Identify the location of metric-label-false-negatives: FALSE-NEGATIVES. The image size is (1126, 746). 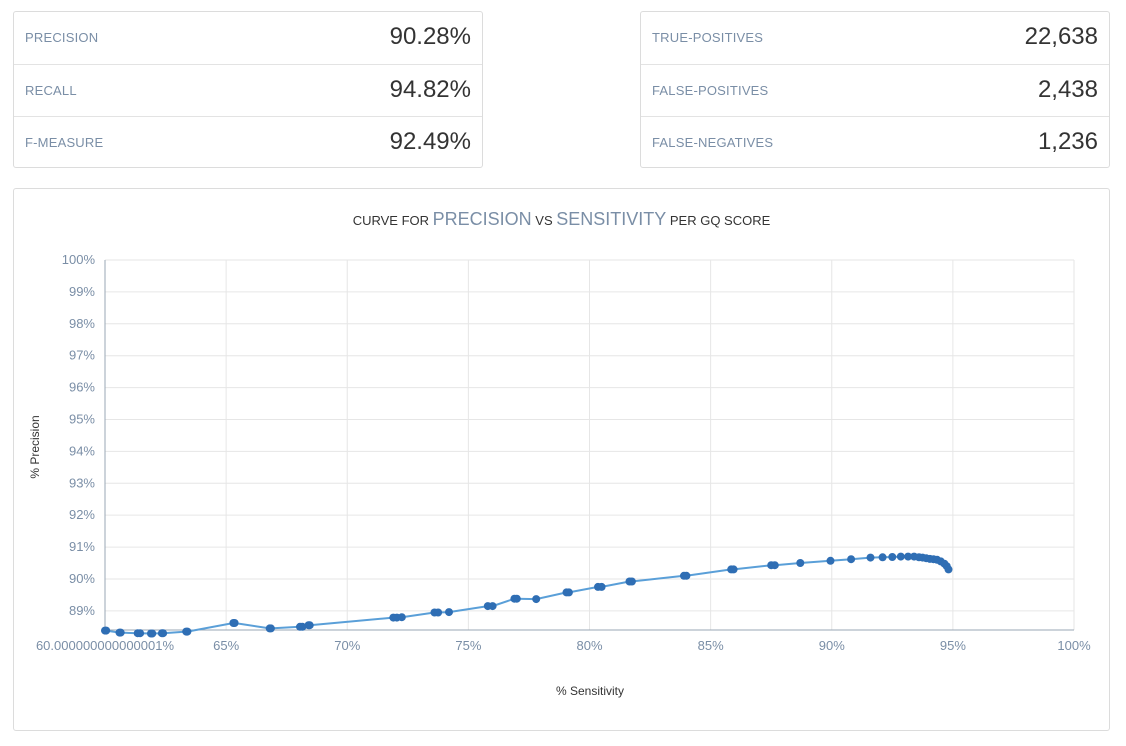
(713, 142).